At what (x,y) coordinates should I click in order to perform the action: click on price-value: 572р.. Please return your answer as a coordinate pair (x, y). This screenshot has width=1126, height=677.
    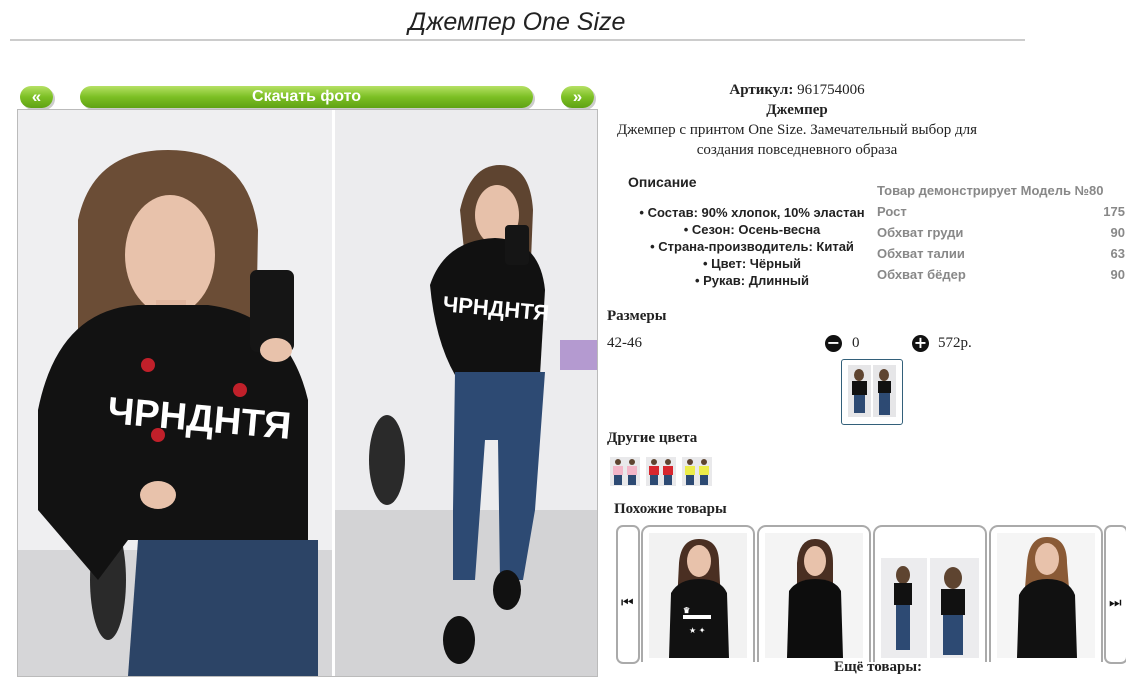
    Looking at the image, I should click on (955, 343).